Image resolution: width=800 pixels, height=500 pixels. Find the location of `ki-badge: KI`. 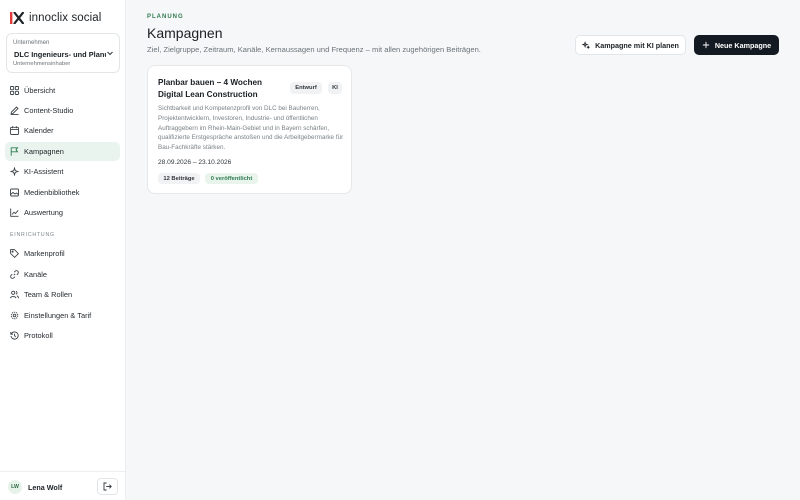

ki-badge: KI is located at coordinates (335, 88).